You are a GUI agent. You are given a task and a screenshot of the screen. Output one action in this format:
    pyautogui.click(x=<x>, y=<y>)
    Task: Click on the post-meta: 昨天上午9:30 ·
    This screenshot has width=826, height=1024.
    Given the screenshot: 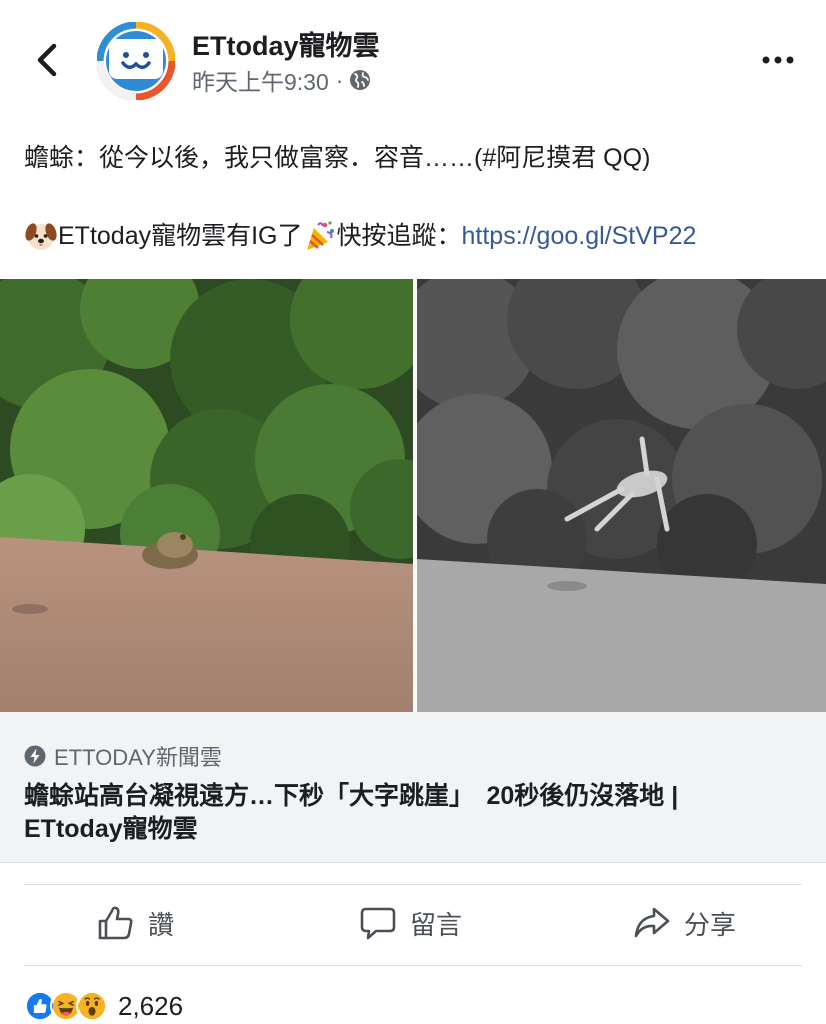 What is the action you would take?
    pyautogui.click(x=281, y=80)
    